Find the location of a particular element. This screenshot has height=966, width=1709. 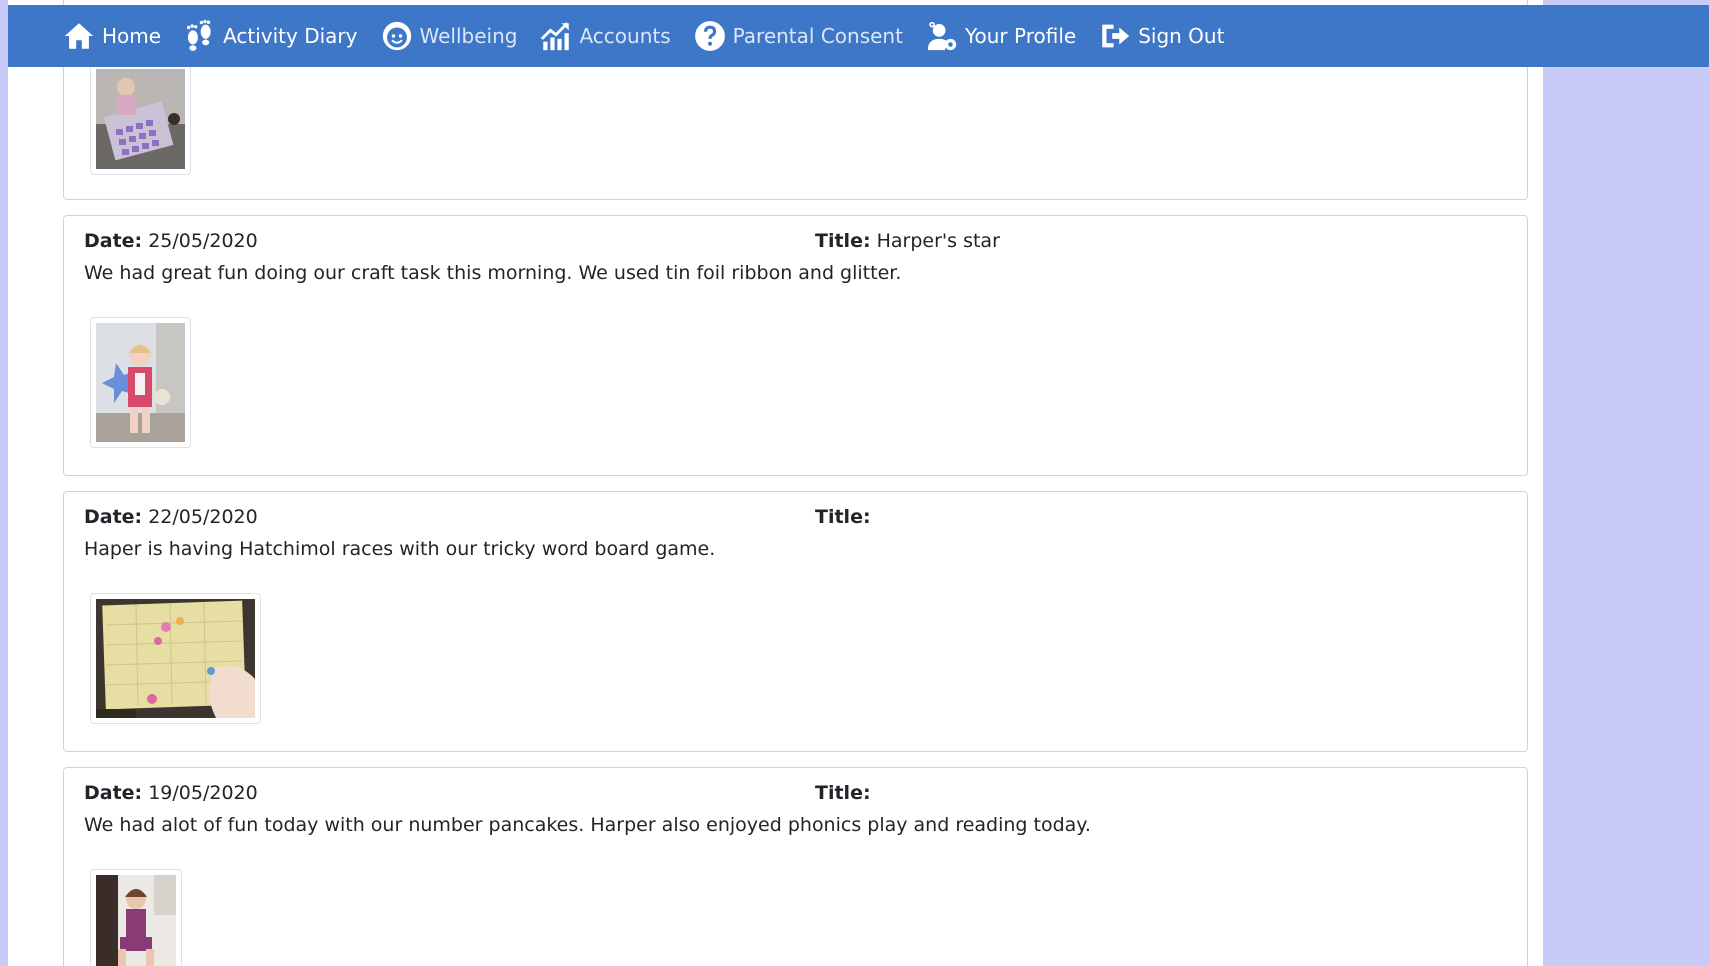

nav-item-label: Home is located at coordinates (132, 36).